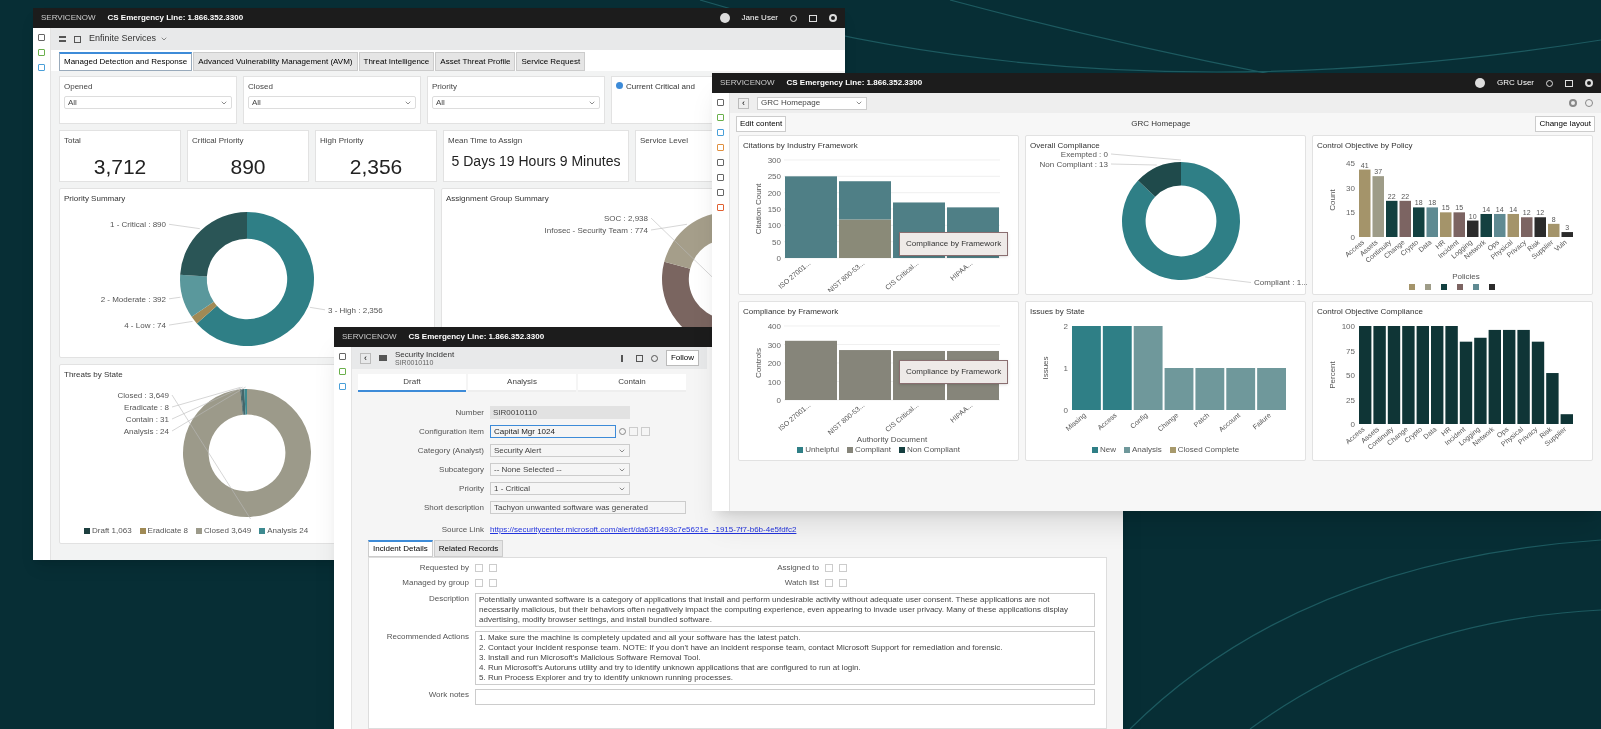  What do you see at coordinates (468, 548) in the screenshot?
I see `form-tab: Related Records` at bounding box center [468, 548].